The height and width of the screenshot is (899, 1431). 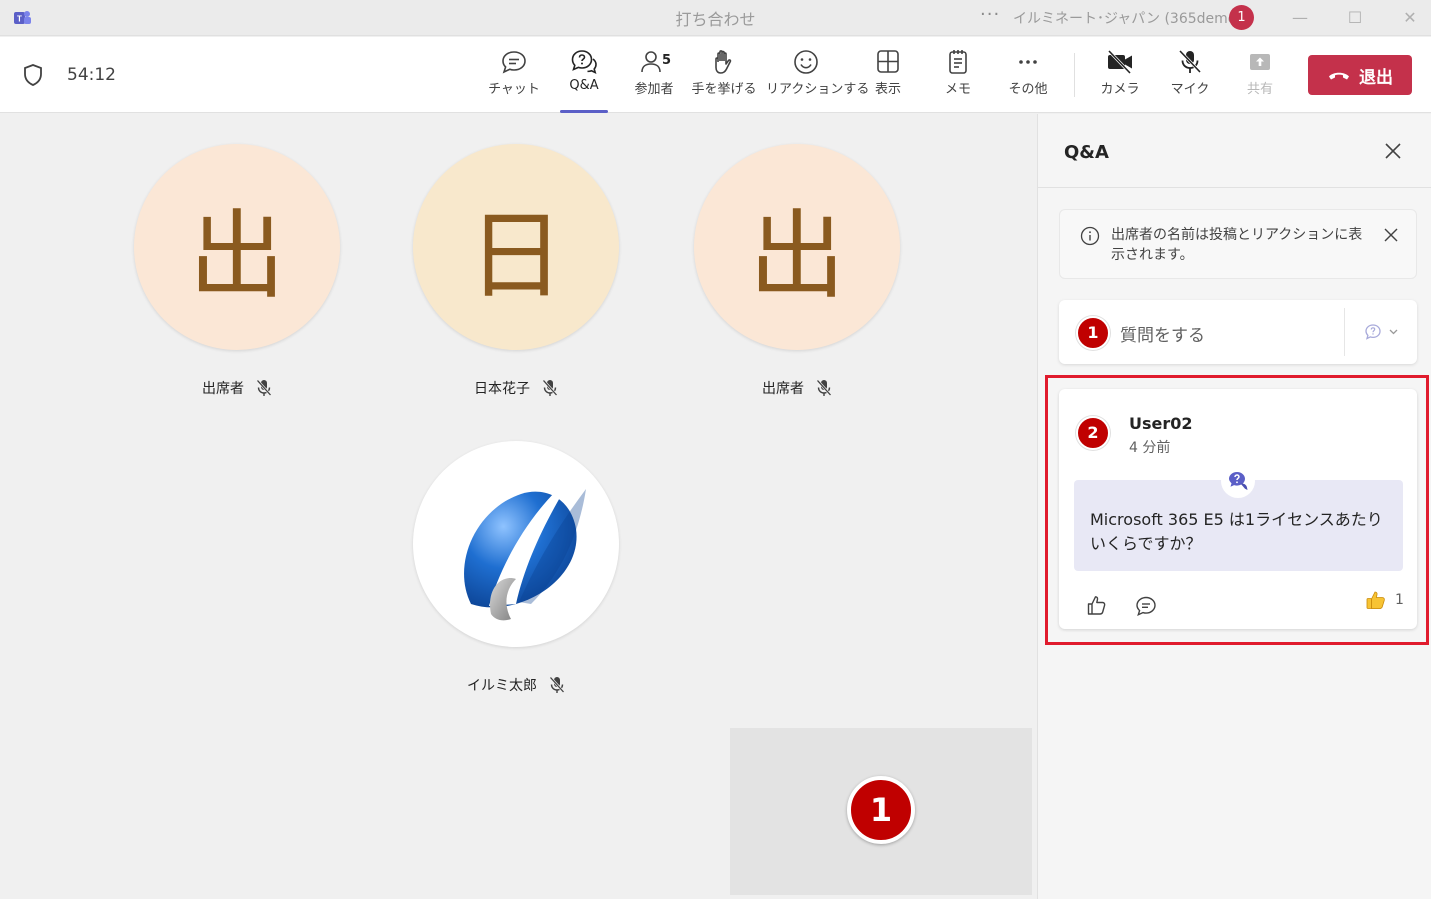 What do you see at coordinates (1234, 151) in the screenshot?
I see `panel-header: Q&A` at bounding box center [1234, 151].